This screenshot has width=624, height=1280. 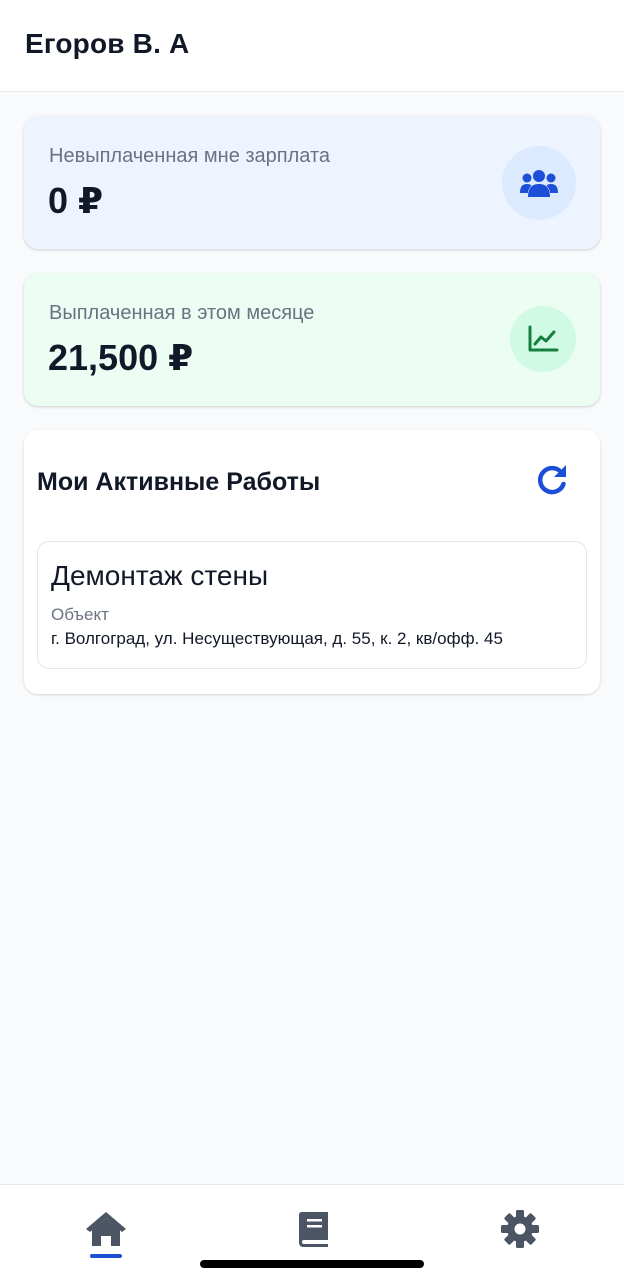 I want to click on tab-book, so click(x=314, y=1229).